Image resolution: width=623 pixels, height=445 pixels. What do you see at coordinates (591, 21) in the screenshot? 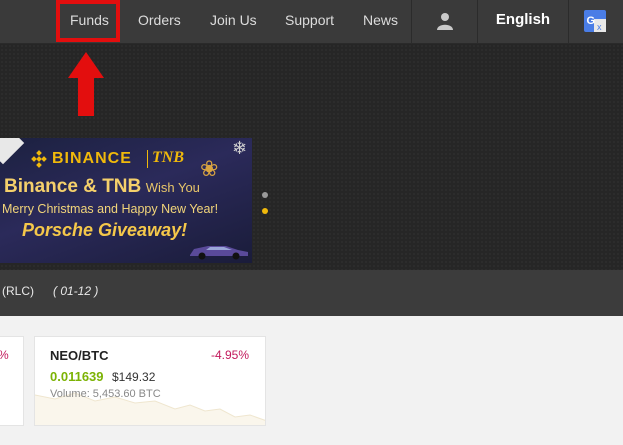
I see `svg-text: G` at bounding box center [591, 21].